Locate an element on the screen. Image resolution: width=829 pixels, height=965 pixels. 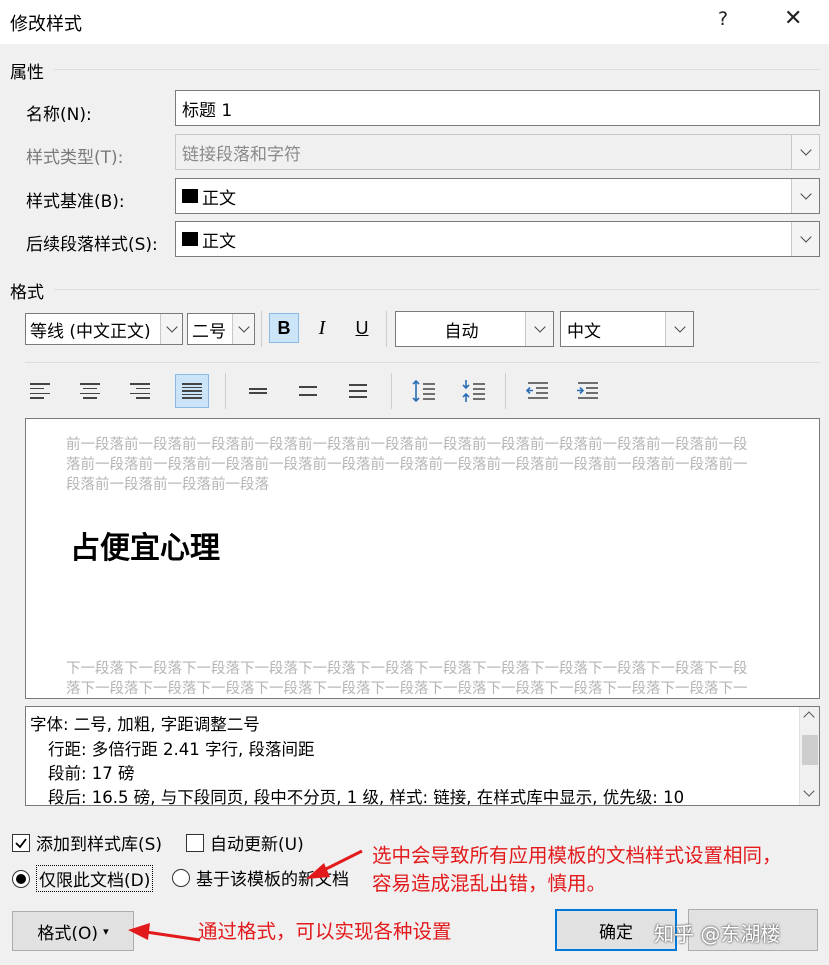
radio-annotation-line2: 容易造成混乱出错，慎用。 is located at coordinates (489, 883).